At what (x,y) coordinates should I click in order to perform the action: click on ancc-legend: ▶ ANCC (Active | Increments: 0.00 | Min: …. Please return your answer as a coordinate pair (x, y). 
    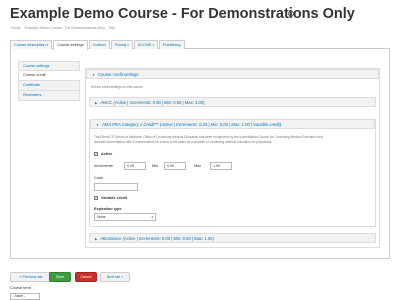
    Looking at the image, I should click on (232, 102).